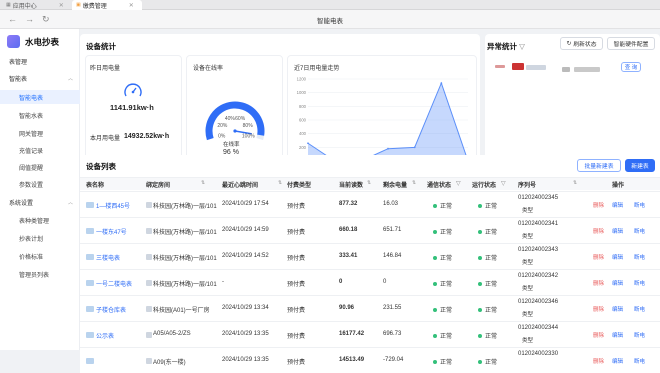 This screenshot has width=660, height=373. I want to click on sidebar-item-label: 充值记录, so click(31, 151).